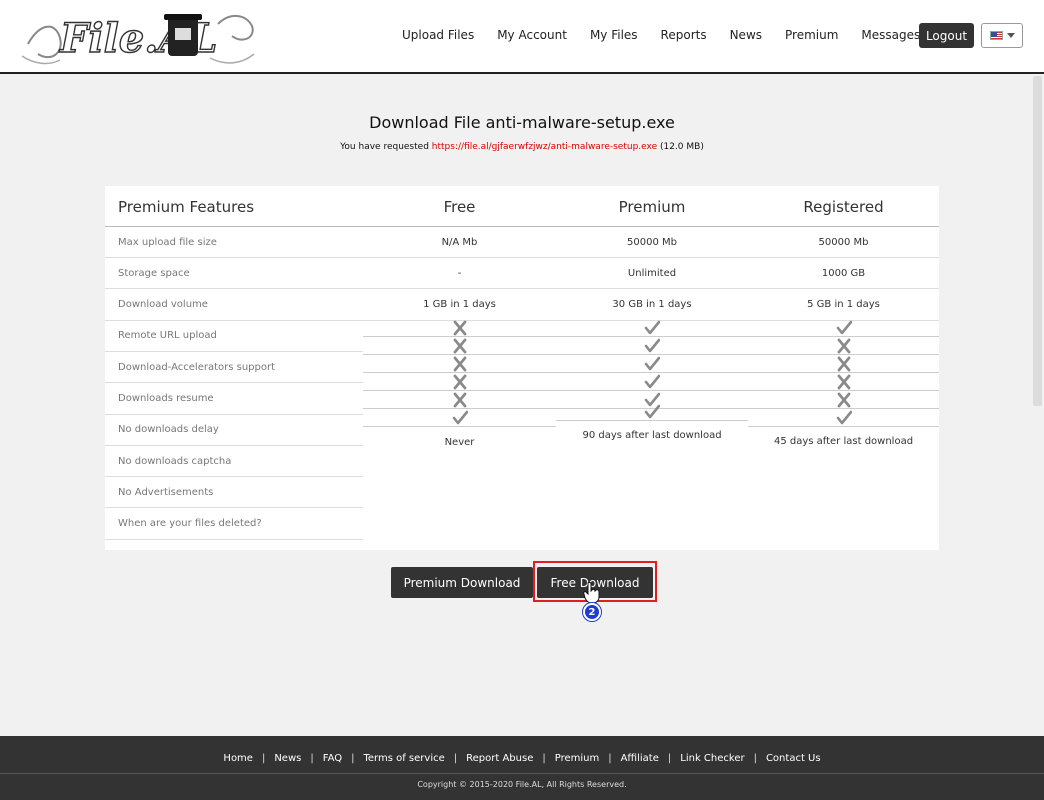 The image size is (1044, 800). What do you see at coordinates (403, 758) in the screenshot?
I see `footer-link-terms-of-service: Terms of service` at bounding box center [403, 758].